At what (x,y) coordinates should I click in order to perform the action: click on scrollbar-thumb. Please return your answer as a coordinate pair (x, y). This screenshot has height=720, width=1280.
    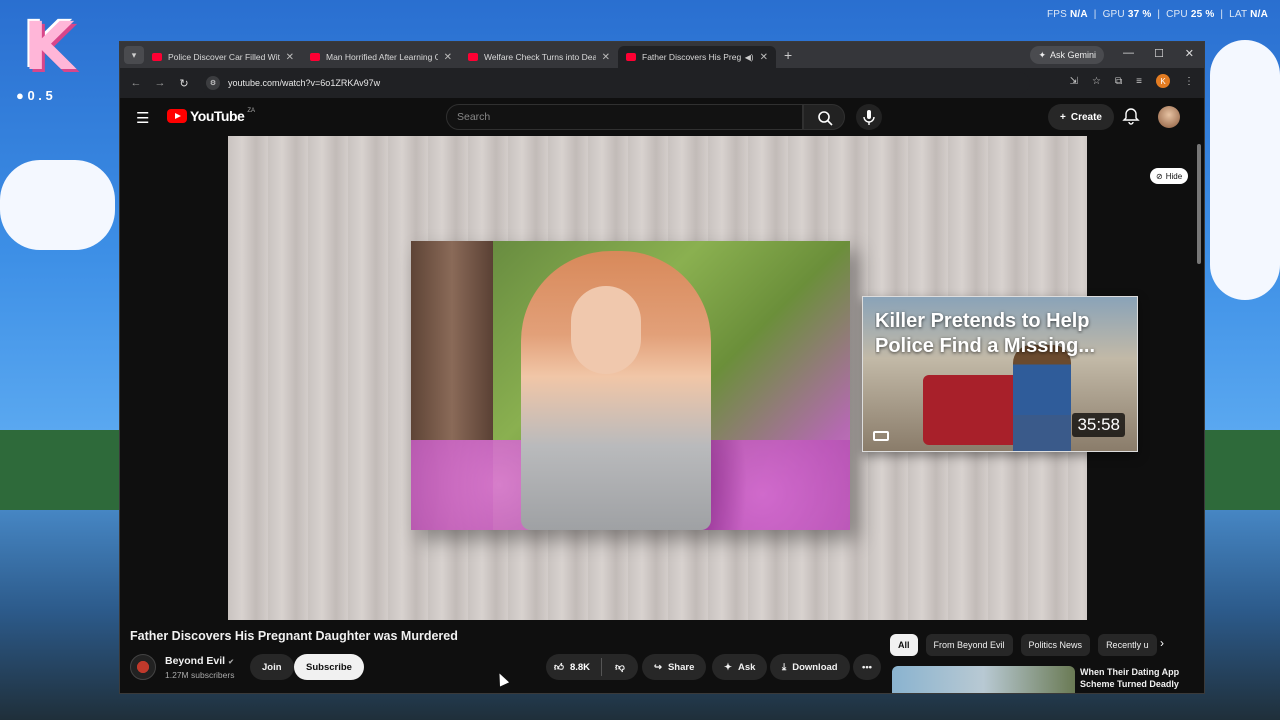
    Looking at the image, I should click on (1199, 204).